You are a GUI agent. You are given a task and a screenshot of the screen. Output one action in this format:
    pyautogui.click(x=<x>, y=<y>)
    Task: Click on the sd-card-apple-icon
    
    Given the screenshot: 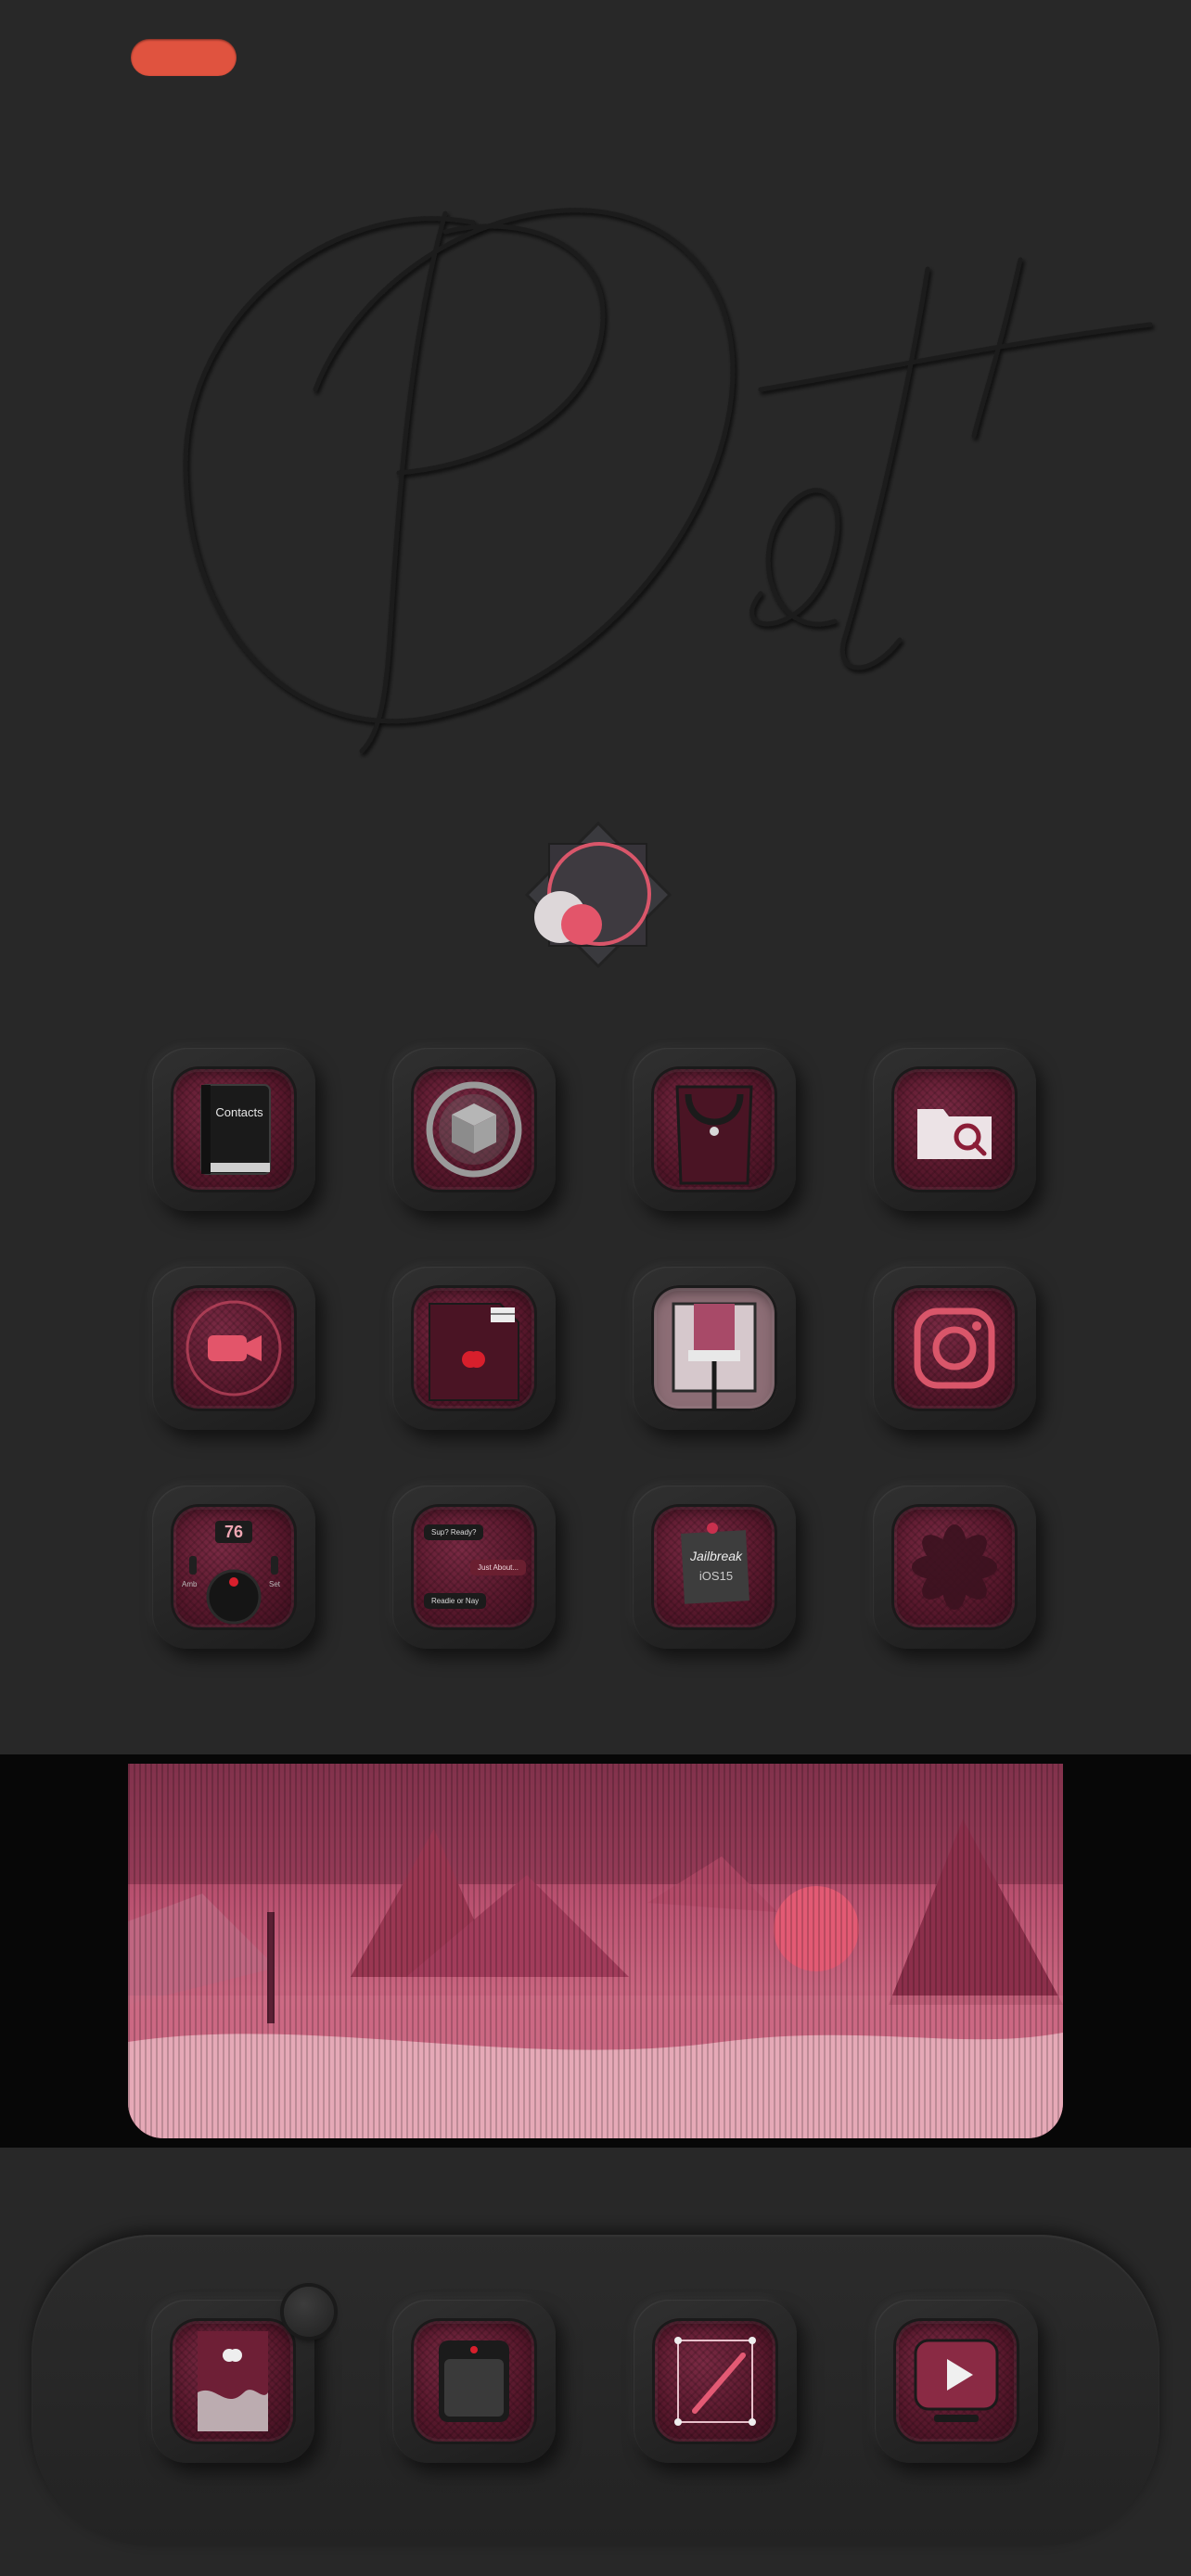 What is the action you would take?
    pyautogui.click(x=474, y=1352)
    